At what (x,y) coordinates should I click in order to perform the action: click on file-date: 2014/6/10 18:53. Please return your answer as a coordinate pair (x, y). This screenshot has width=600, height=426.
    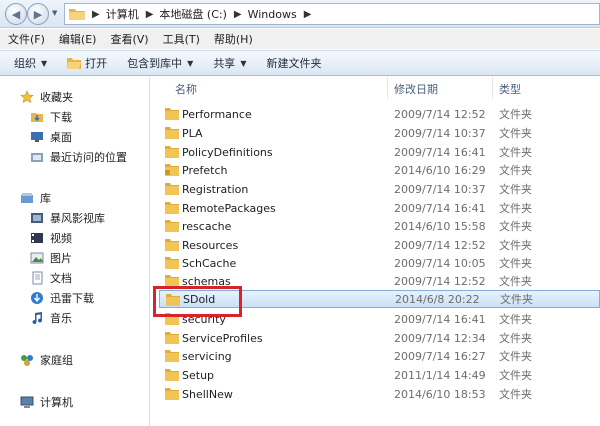
    Looking at the image, I should click on (440, 394).